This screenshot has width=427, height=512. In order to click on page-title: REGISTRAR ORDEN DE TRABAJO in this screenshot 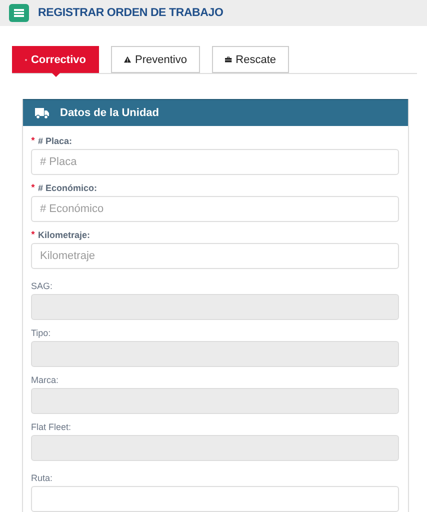, I will do `click(131, 13)`.